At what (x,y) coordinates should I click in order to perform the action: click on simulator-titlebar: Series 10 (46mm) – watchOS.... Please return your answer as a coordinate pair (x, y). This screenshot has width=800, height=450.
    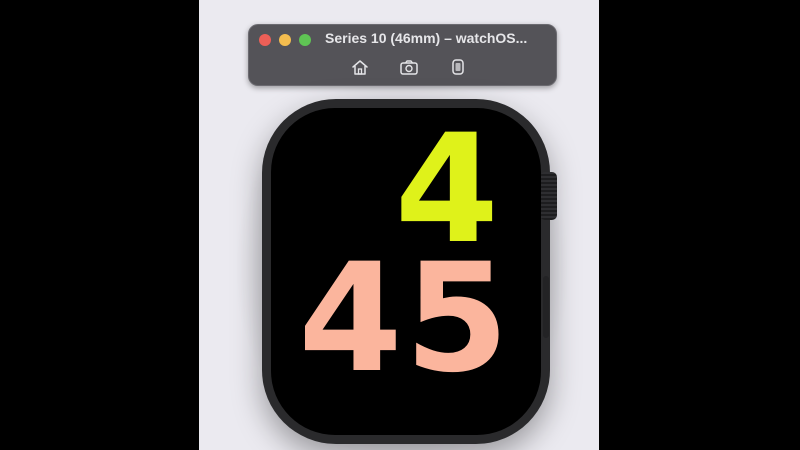
    Looking at the image, I should click on (402, 55).